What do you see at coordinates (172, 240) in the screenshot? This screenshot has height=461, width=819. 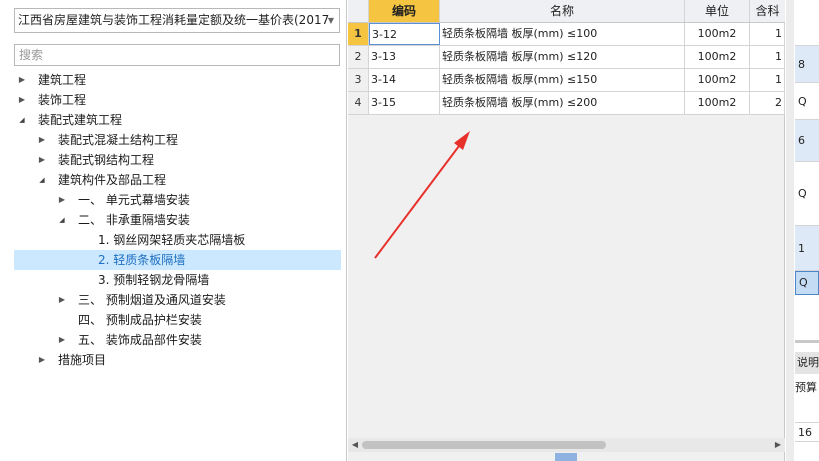 I see `tree-node-label: 1. 钢丝网架轻质夹芯隔墙板` at bounding box center [172, 240].